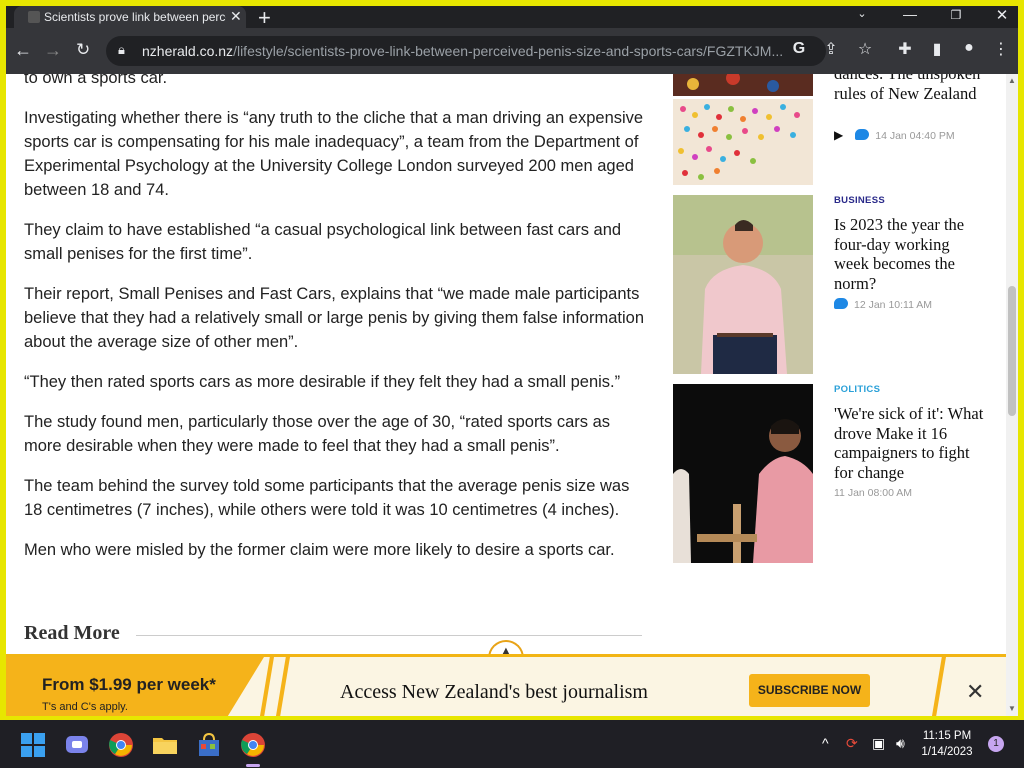  What do you see at coordinates (862, 13) in the screenshot?
I see `tab-search-icon: ⌄` at bounding box center [862, 13].